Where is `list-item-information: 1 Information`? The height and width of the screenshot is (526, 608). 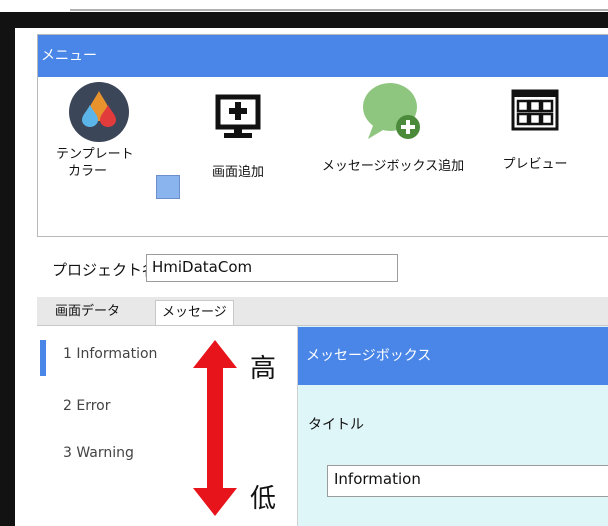 list-item-information: 1 Information is located at coordinates (110, 354).